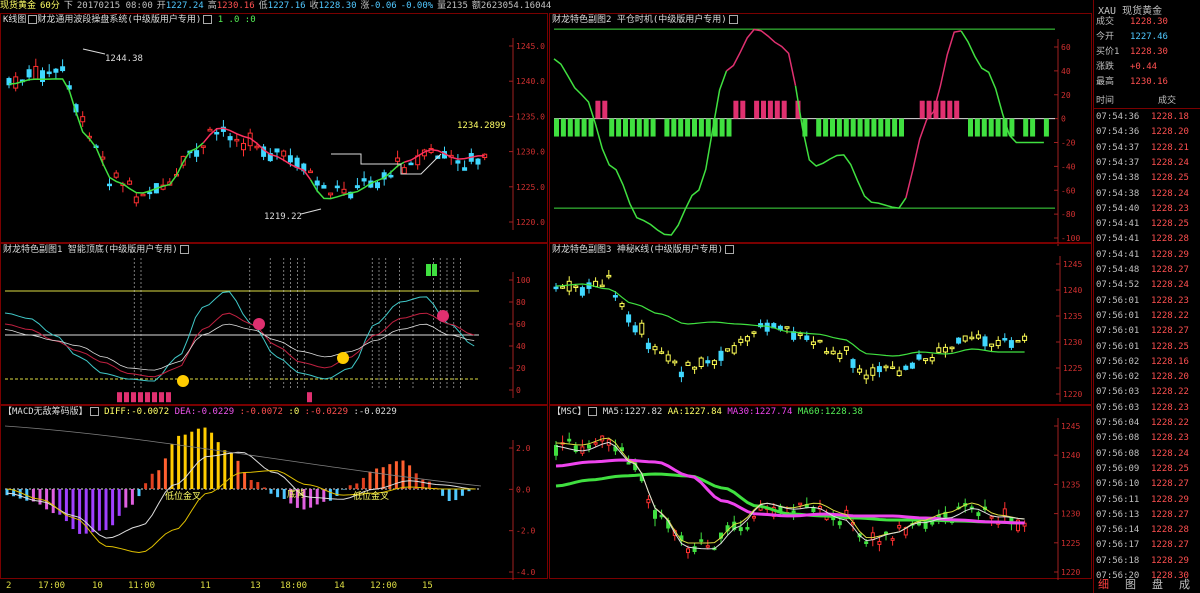  I want to click on tick-row: 07:56:01 1228.27, so click(1147, 331).